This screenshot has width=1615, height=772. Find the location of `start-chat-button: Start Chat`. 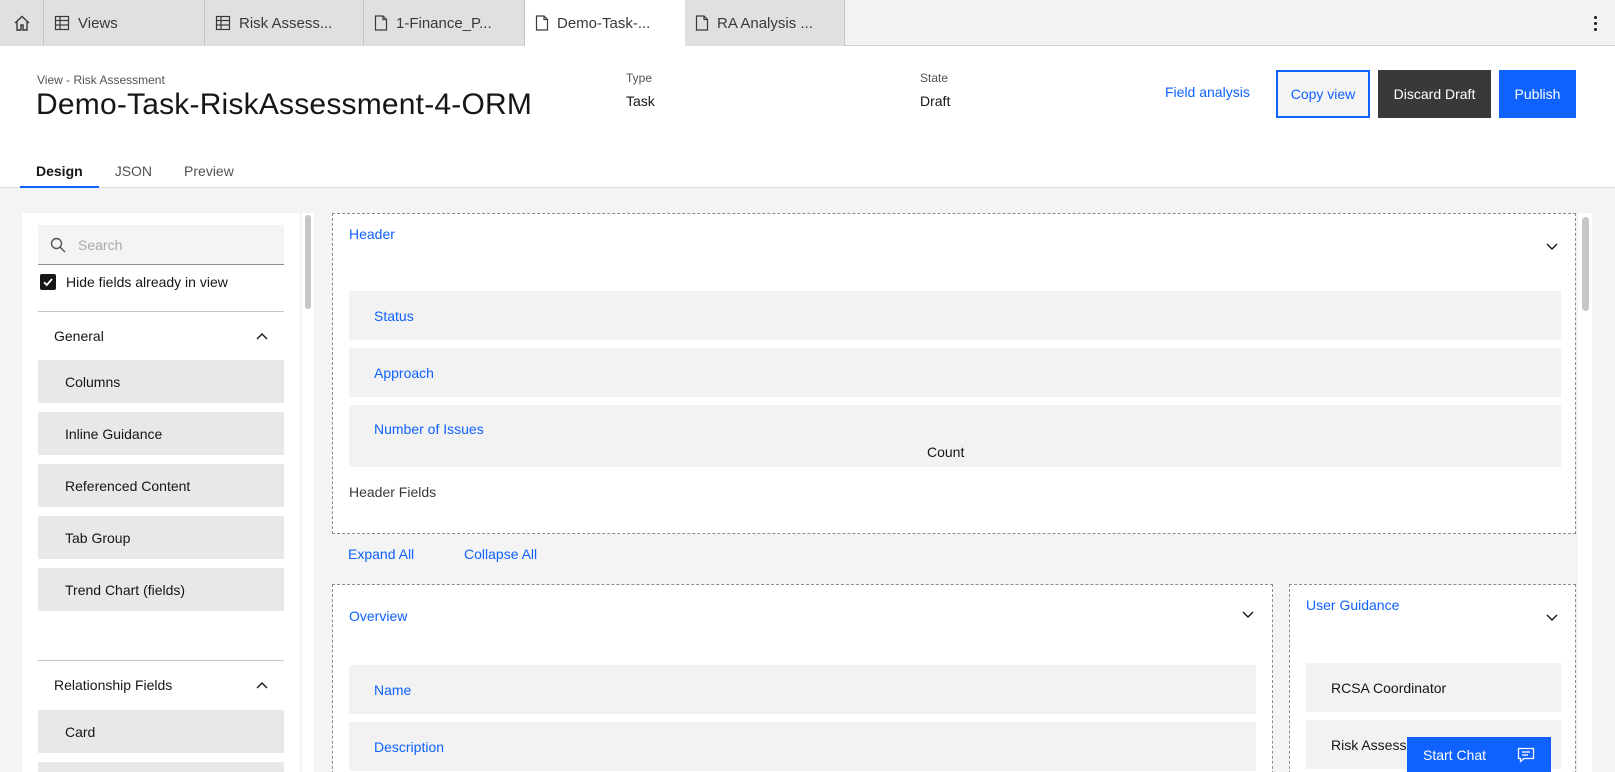

start-chat-button: Start Chat is located at coordinates (1479, 754).